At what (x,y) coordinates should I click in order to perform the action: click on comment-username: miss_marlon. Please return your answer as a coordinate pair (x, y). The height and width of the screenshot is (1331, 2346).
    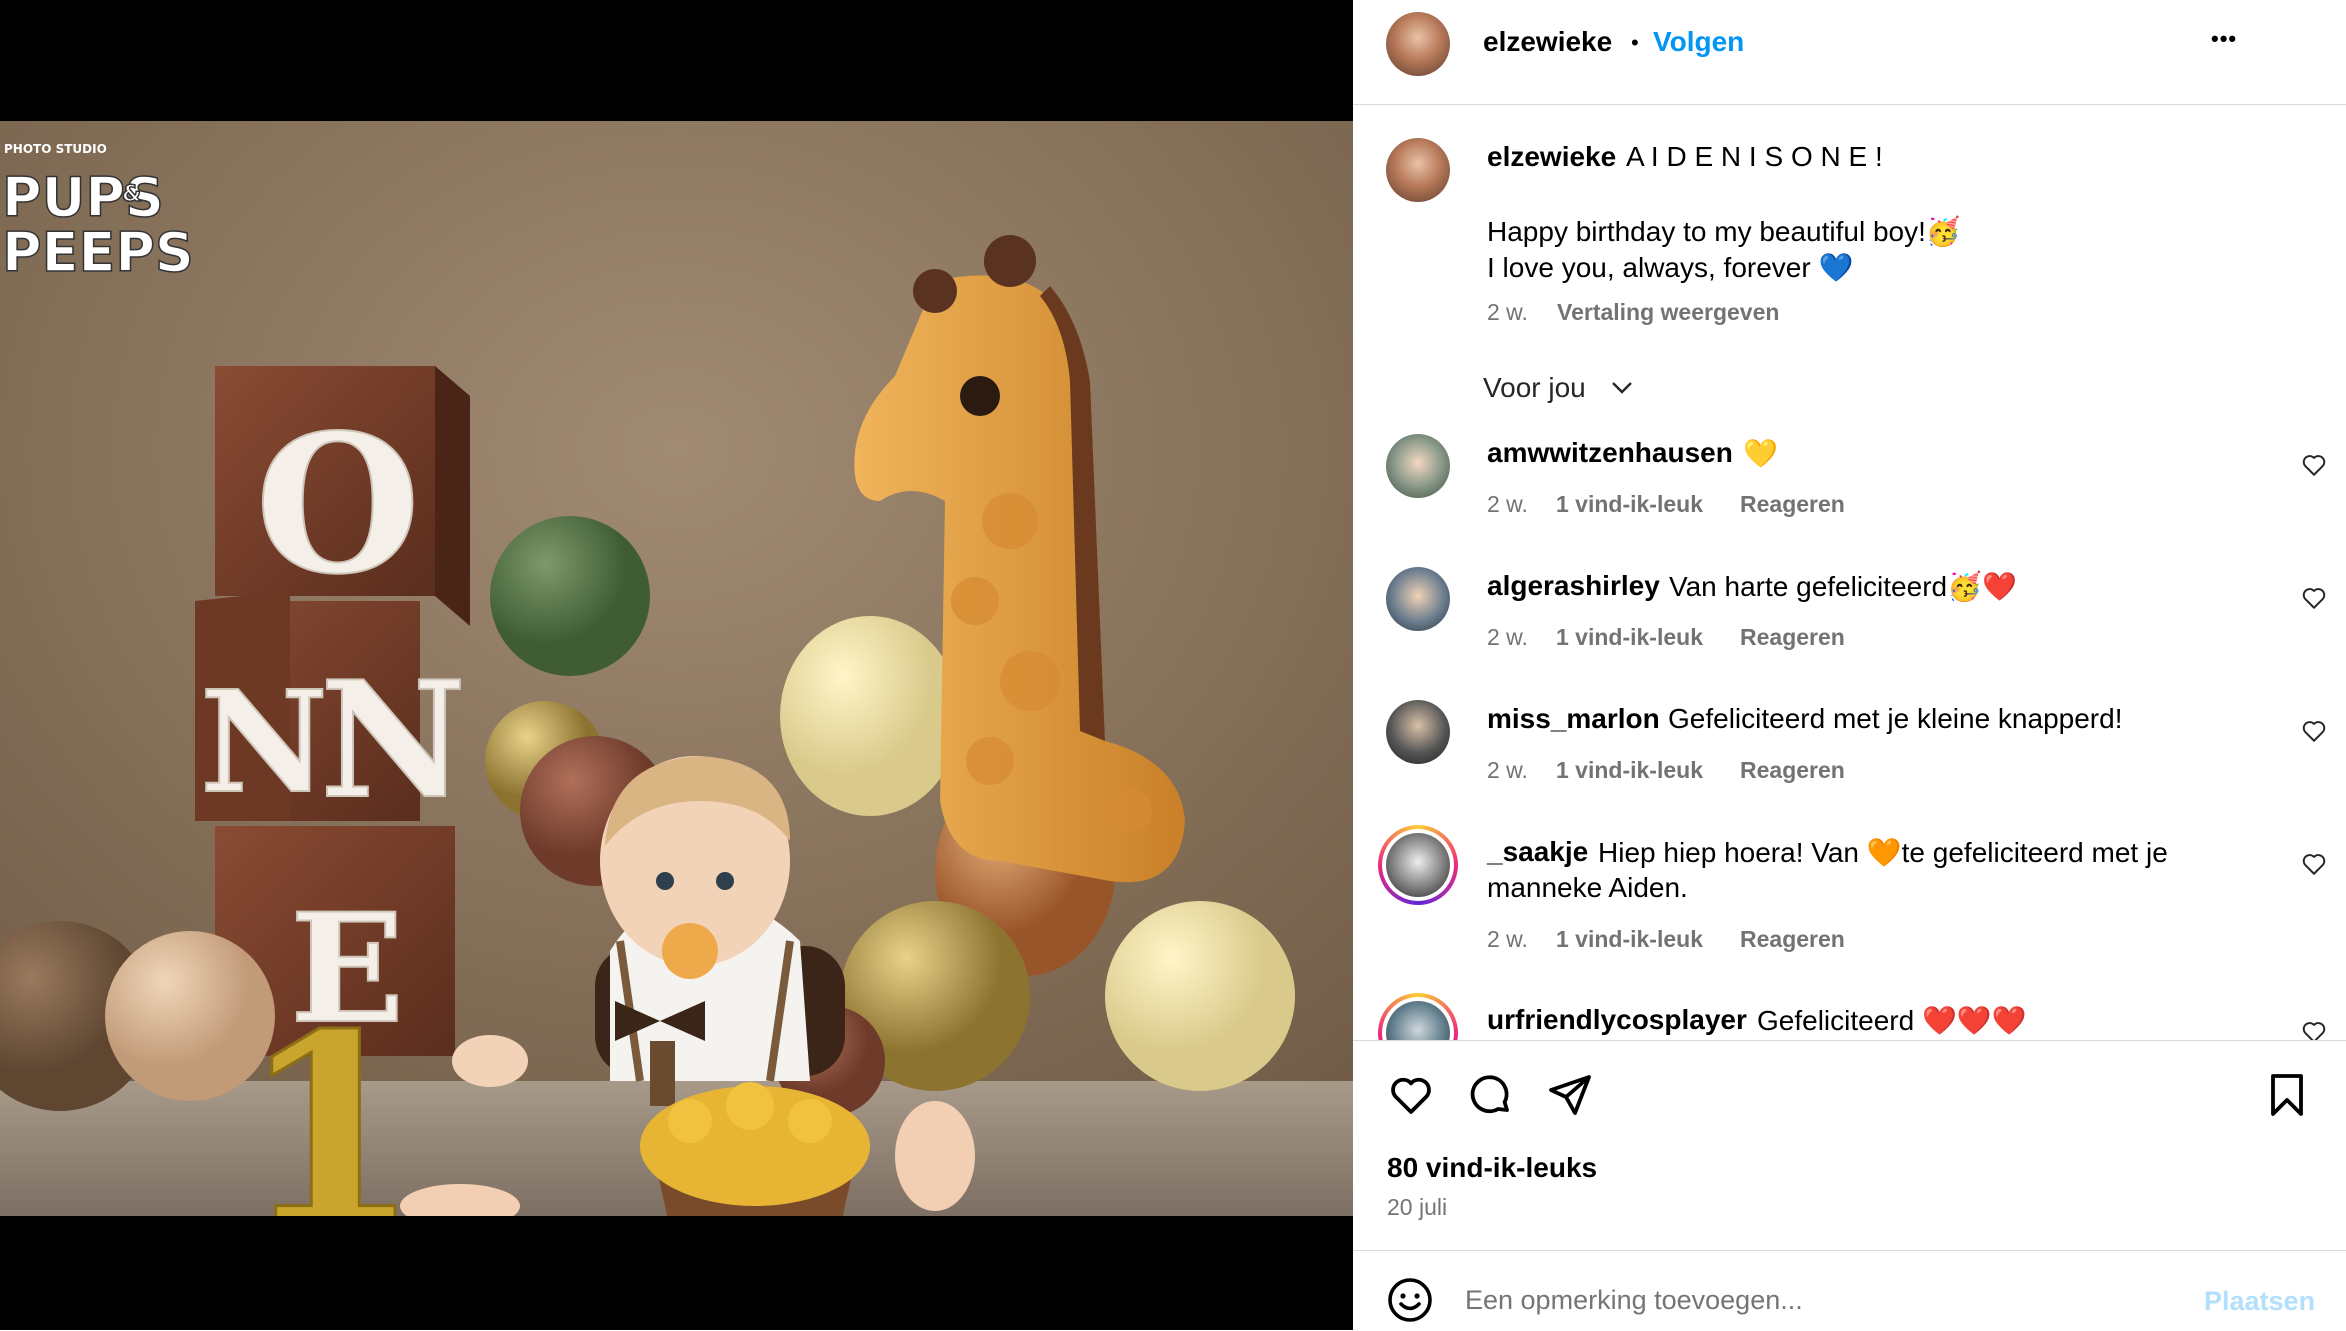
    Looking at the image, I should click on (1573, 719).